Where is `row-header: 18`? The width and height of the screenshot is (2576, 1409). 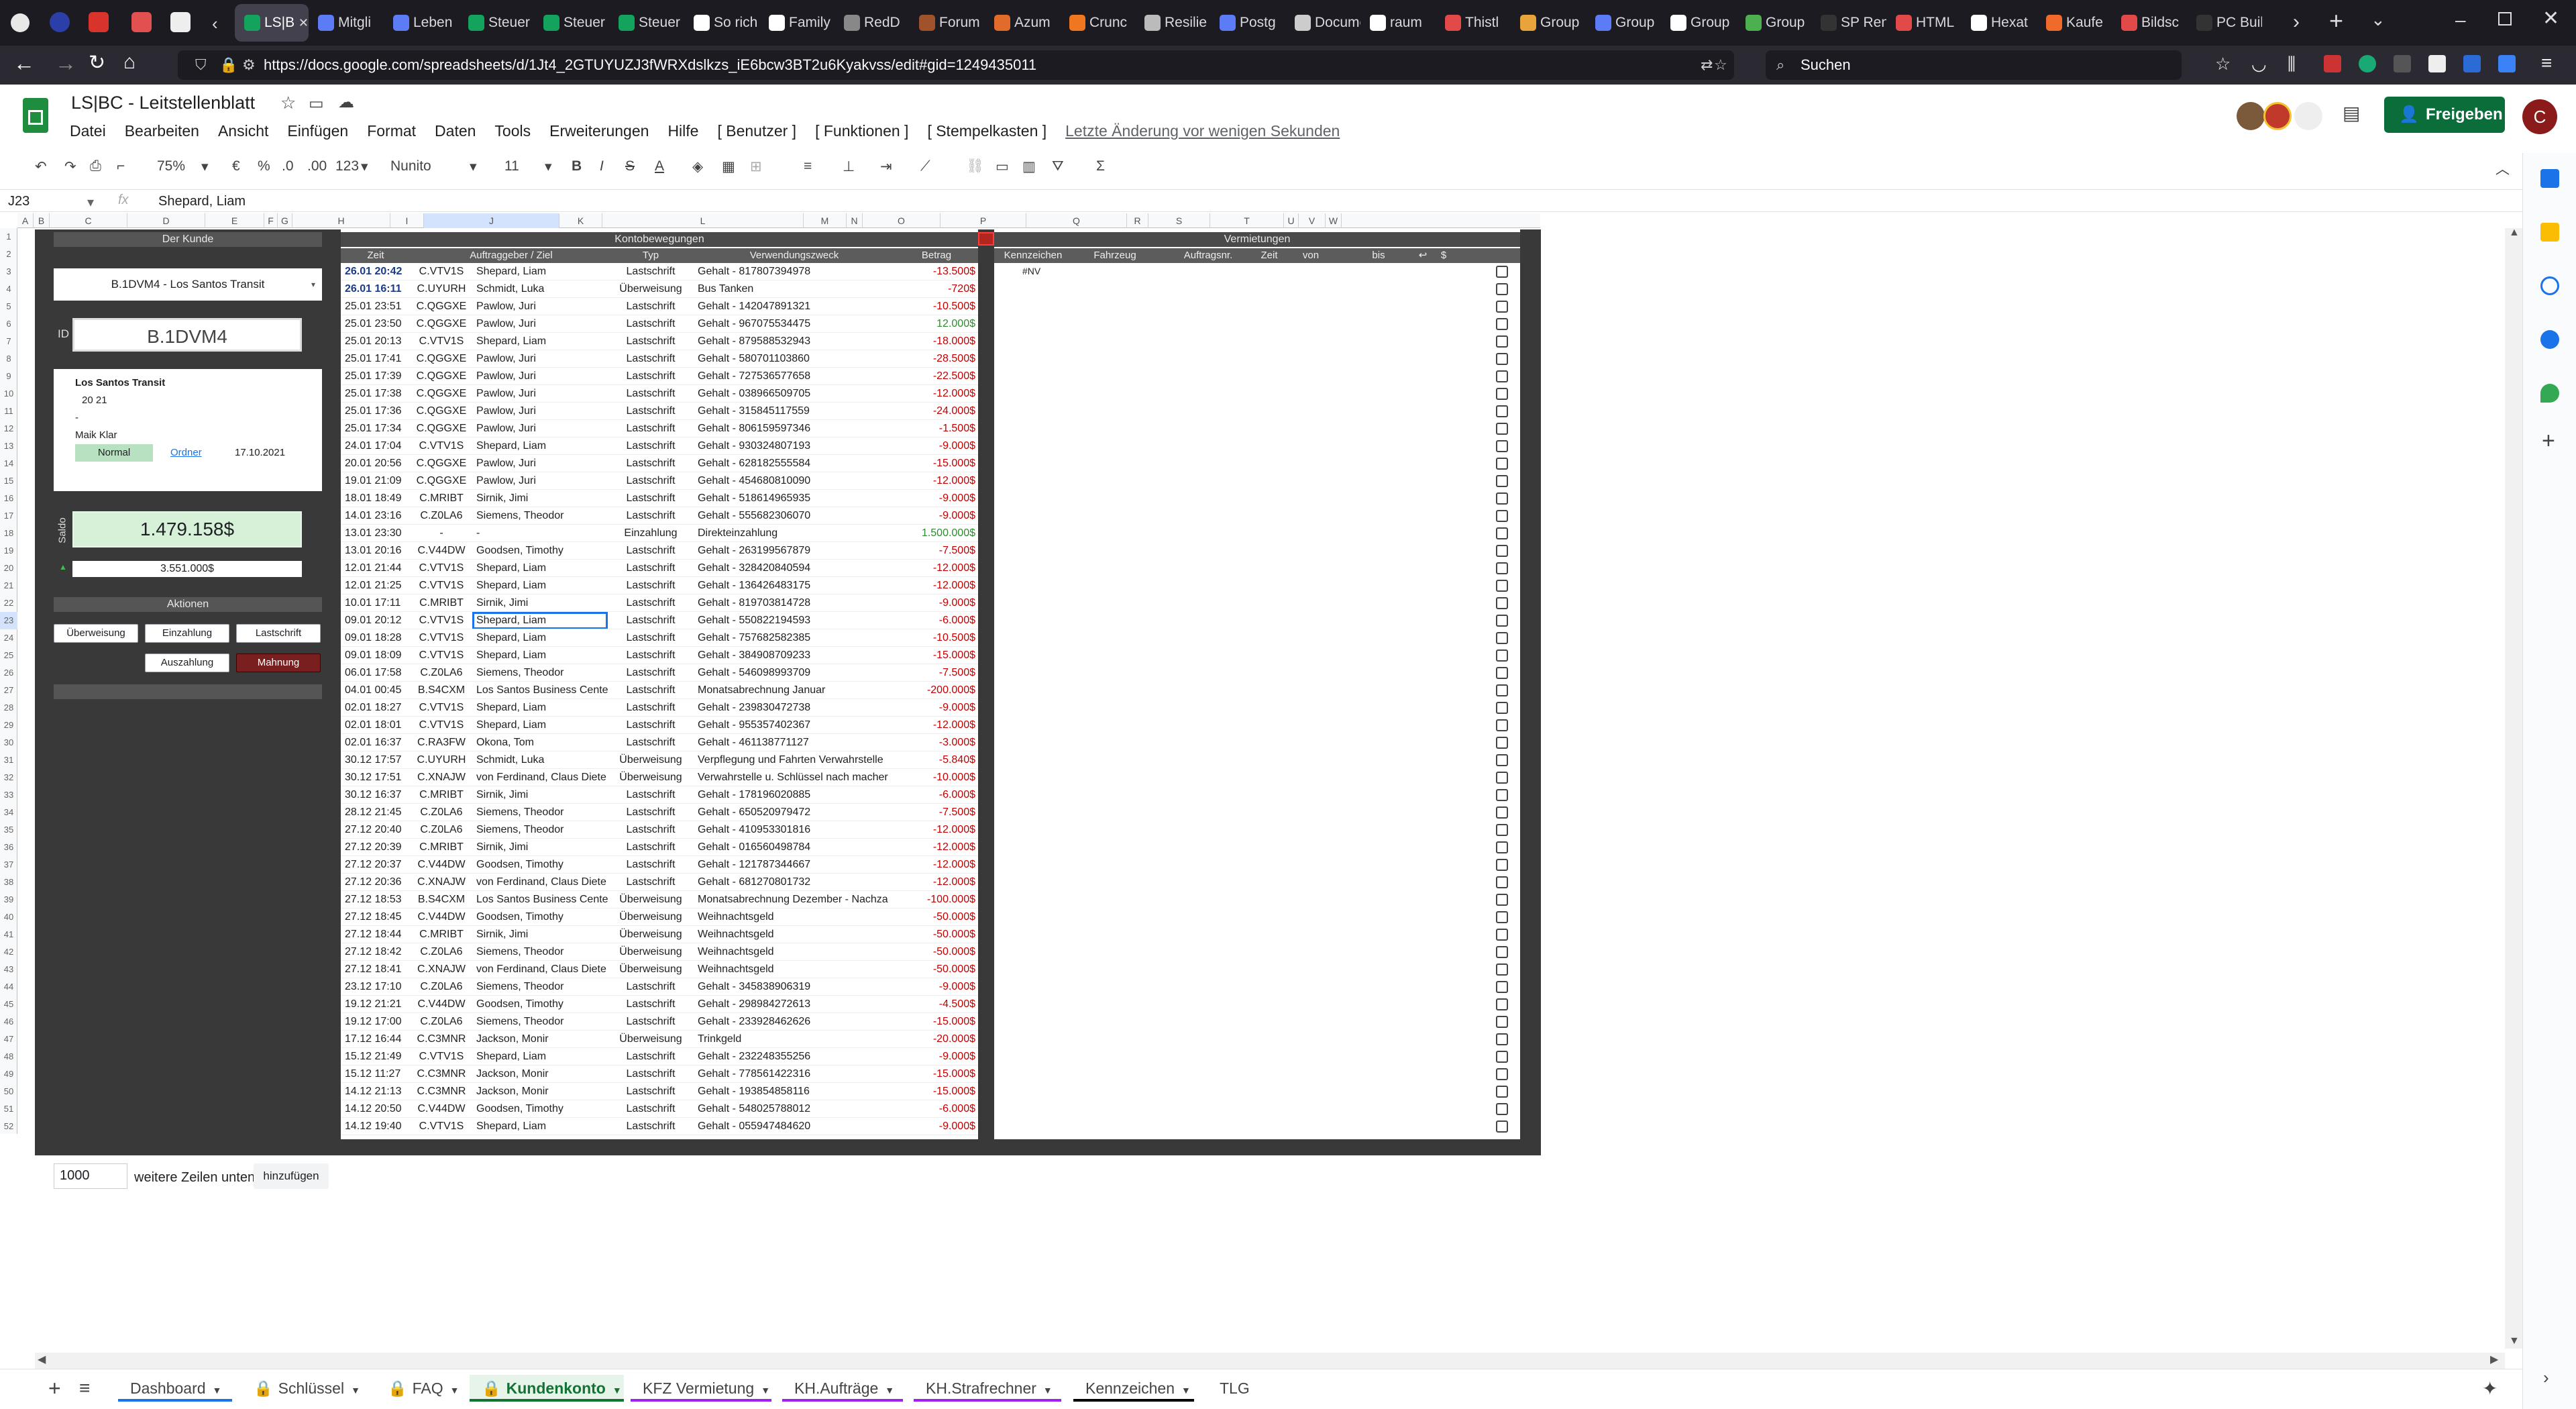
row-header: 18 is located at coordinates (8, 533).